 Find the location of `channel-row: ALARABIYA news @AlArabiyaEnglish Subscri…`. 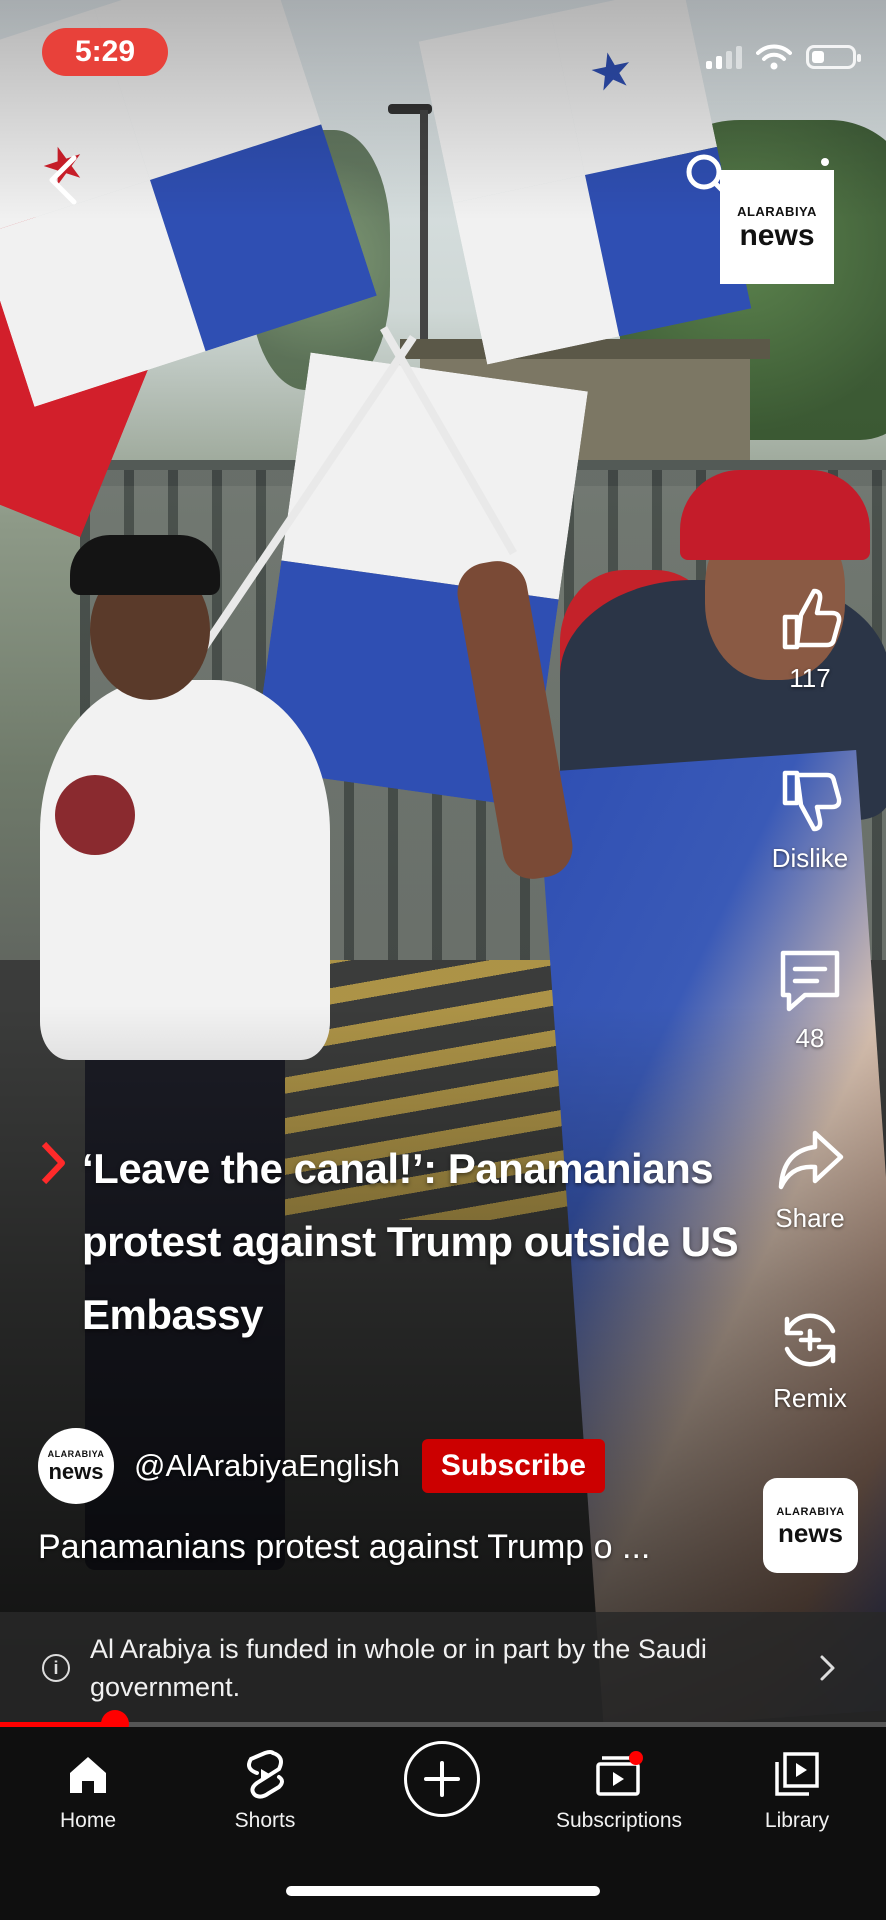

channel-row: ALARABIYA news @AlArabiyaEnglish Subscri… is located at coordinates (321, 1466).